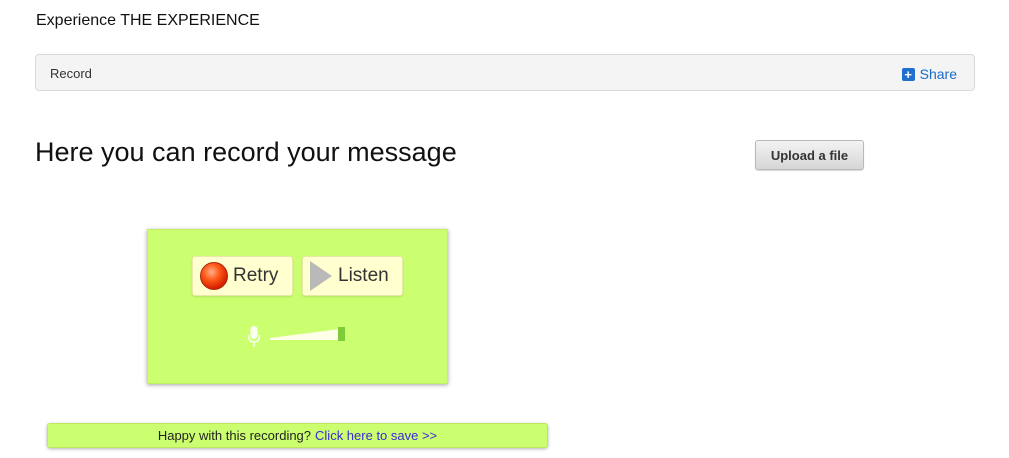 The width and height of the screenshot is (1009, 458). Describe the element at coordinates (234, 435) in the screenshot. I see `save-prompt: Happy with this recording?` at that location.